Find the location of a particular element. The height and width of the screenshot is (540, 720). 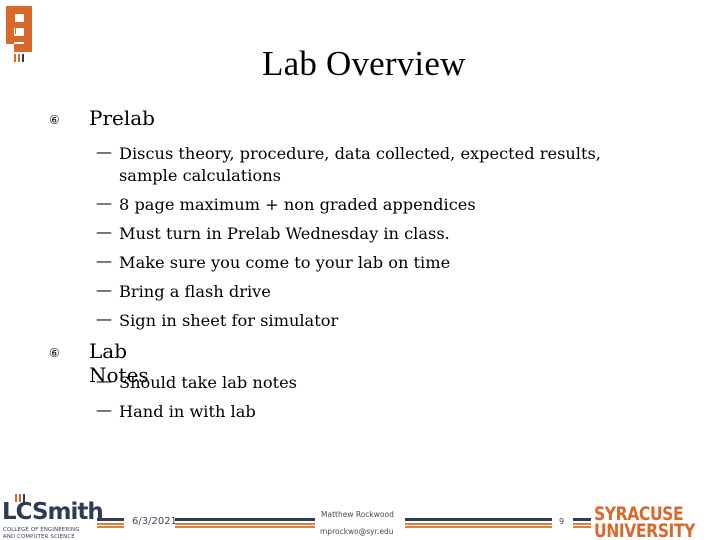

page-number: 9 is located at coordinates (562, 521).